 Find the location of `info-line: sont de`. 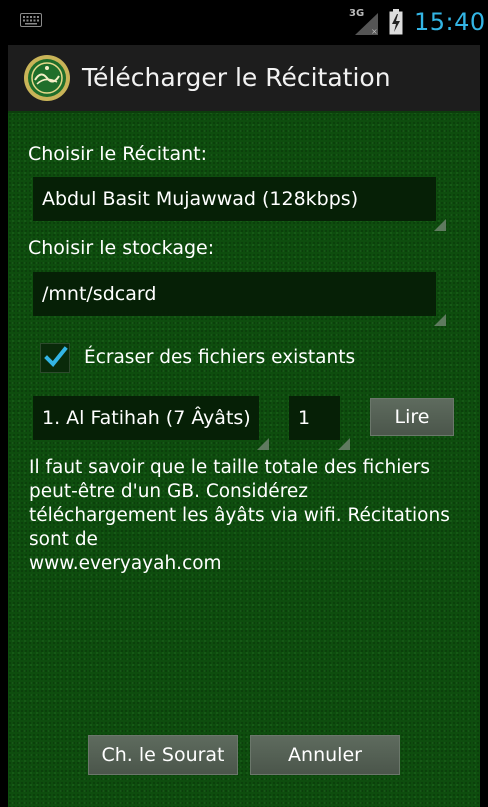

info-line: sont de is located at coordinates (63, 539).